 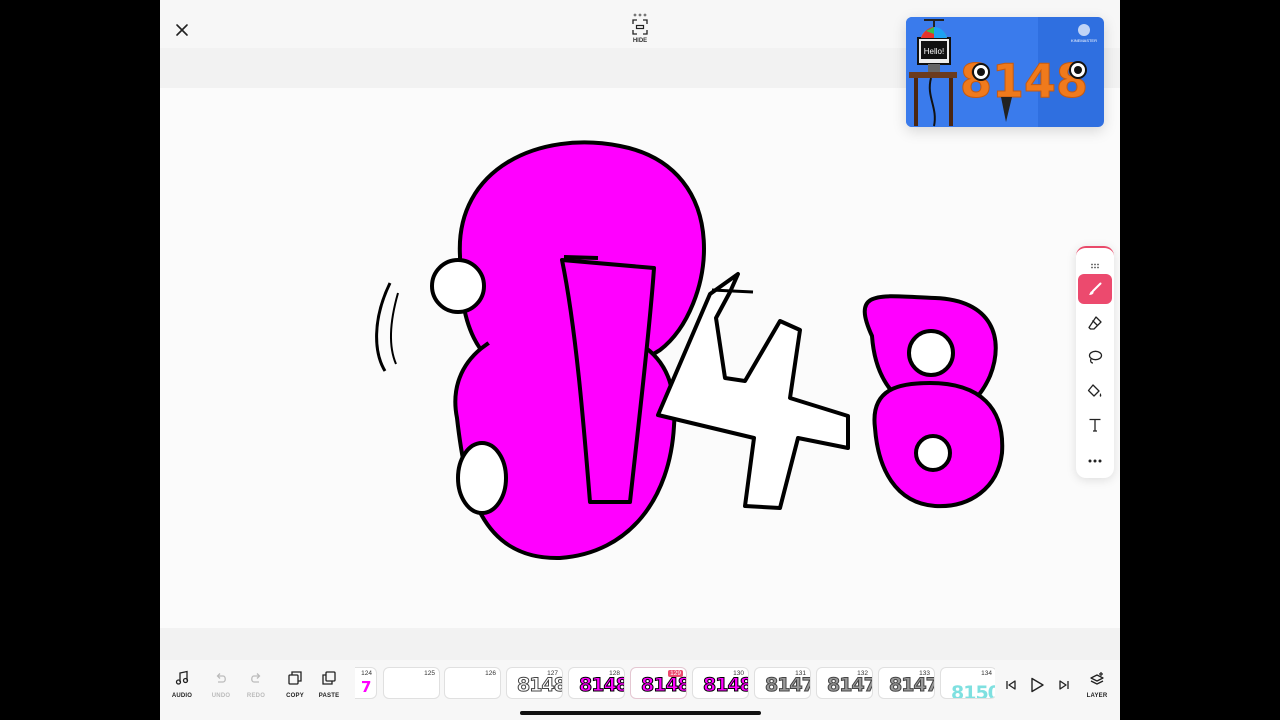 I want to click on lasso-icon, so click(x=1095, y=357).